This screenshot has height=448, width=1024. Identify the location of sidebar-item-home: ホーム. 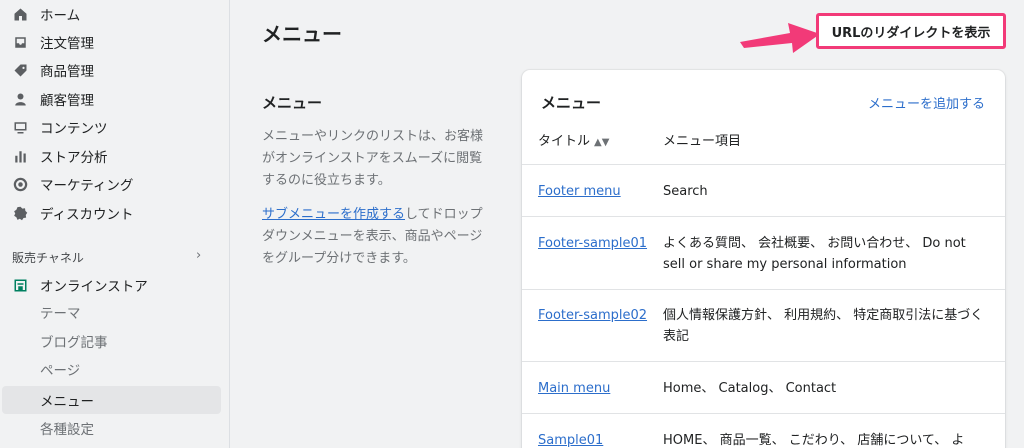
(46, 14).